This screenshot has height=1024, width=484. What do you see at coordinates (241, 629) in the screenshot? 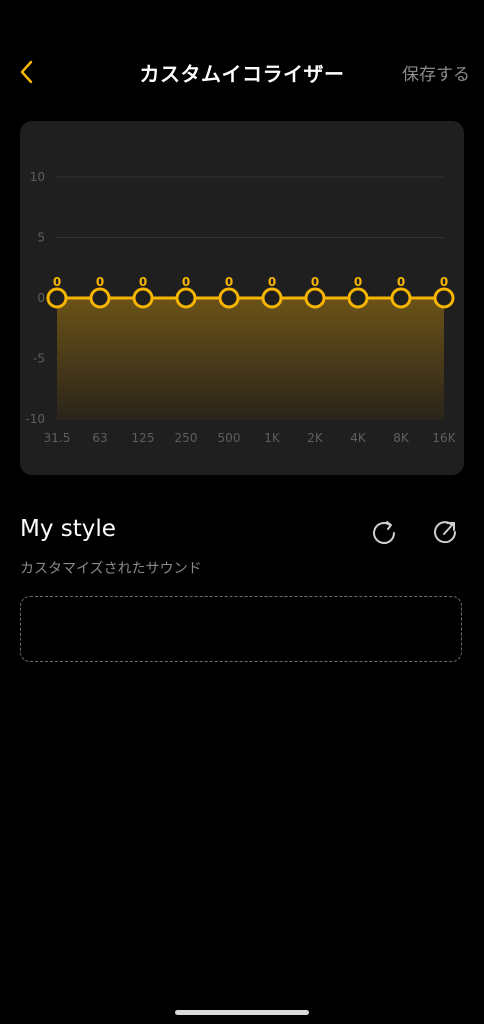
I see `add-preset-slot` at bounding box center [241, 629].